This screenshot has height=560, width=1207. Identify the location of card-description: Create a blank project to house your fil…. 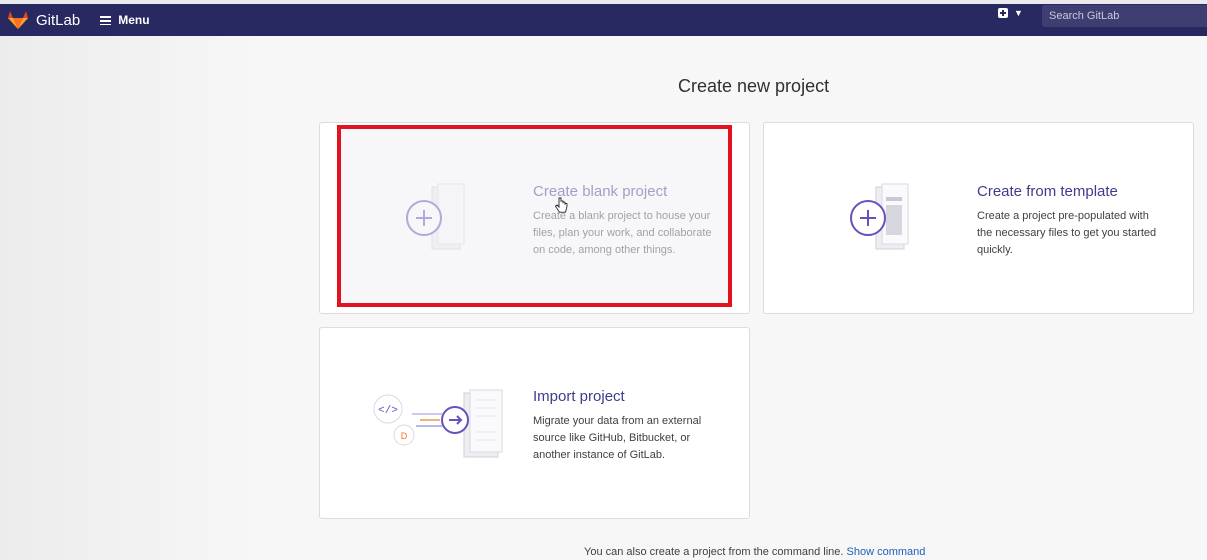
(622, 233).